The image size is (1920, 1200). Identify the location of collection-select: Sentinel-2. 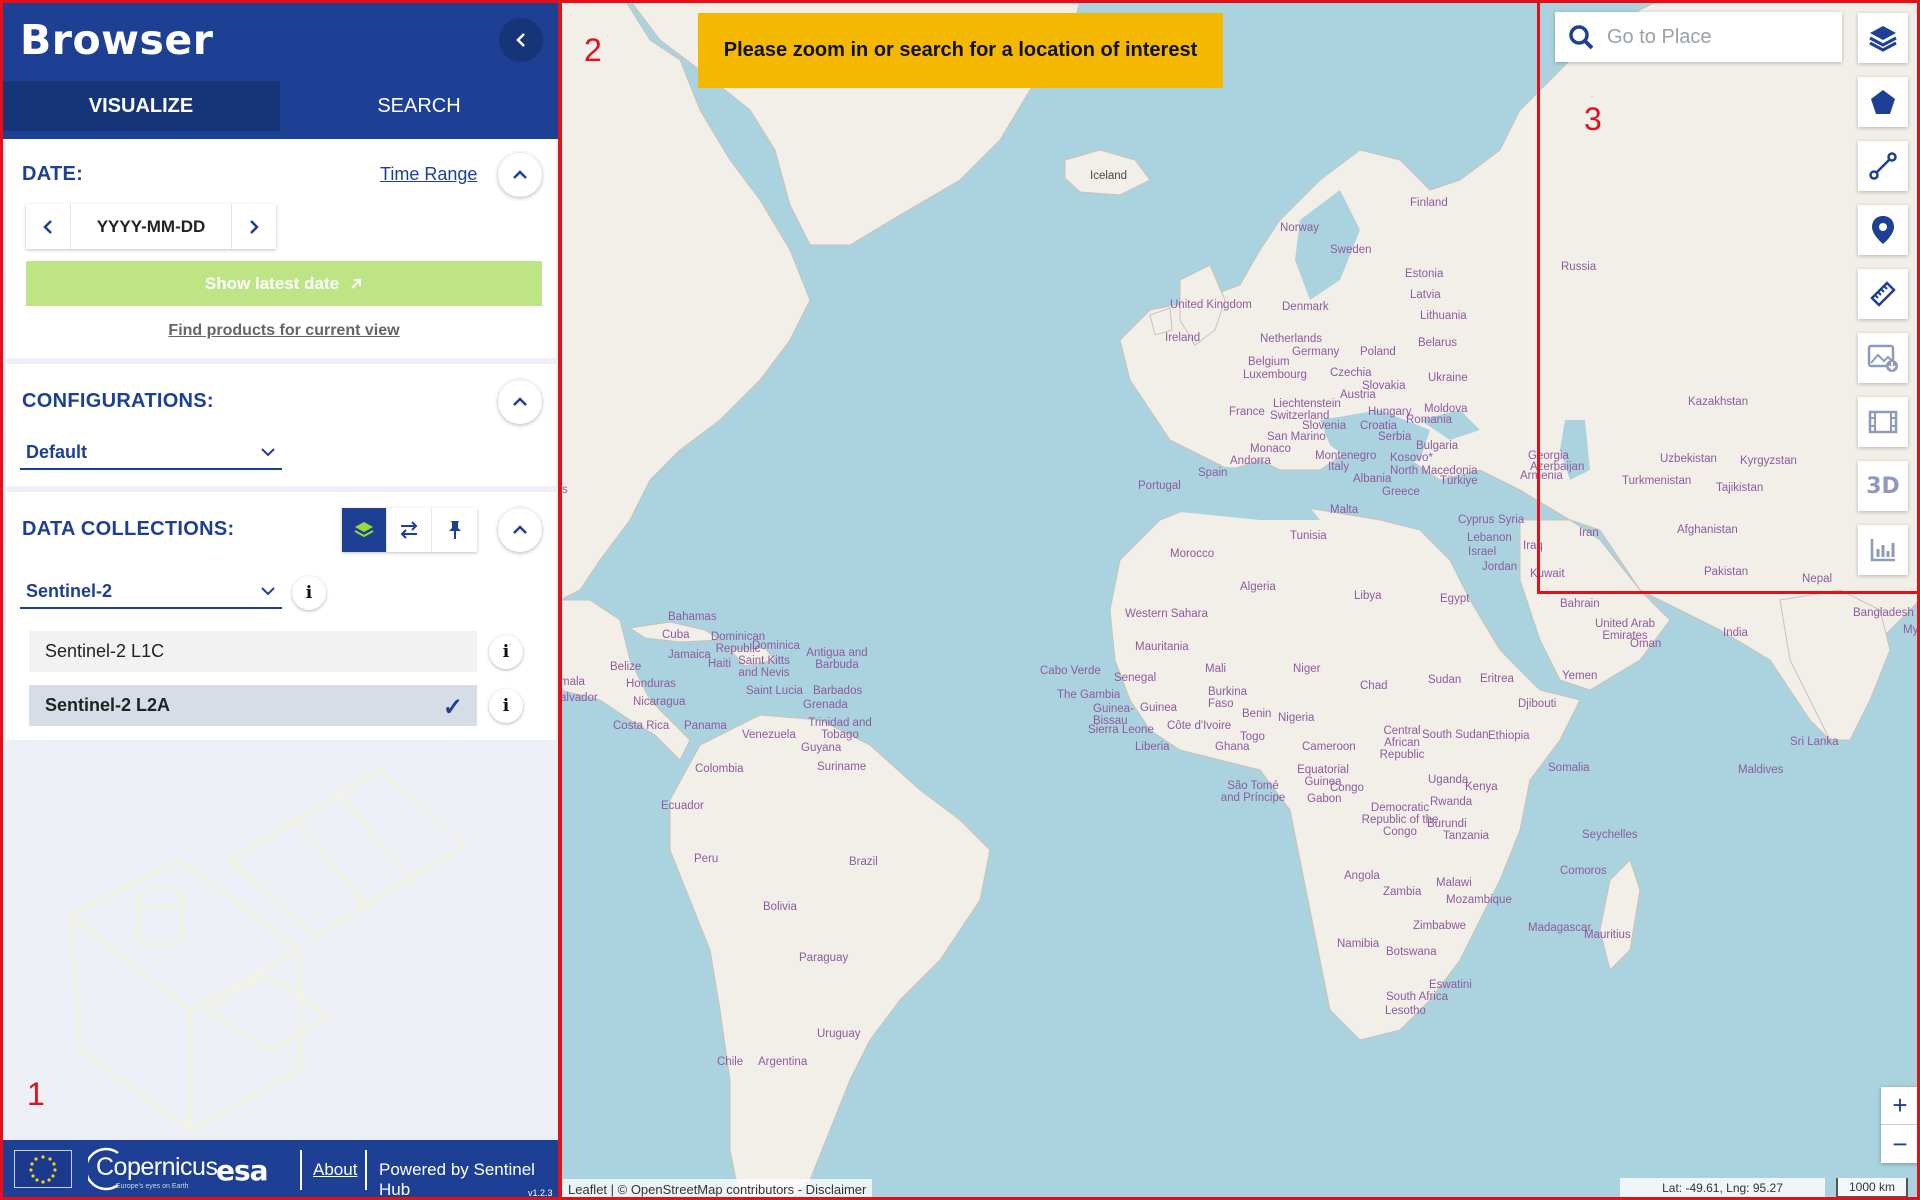
(151, 592).